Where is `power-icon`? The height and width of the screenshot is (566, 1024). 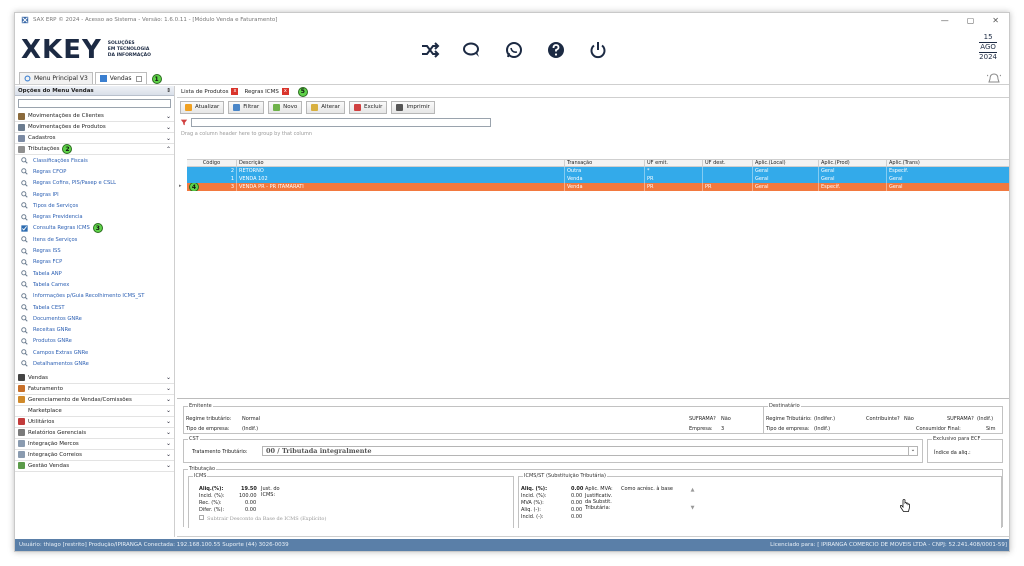 power-icon is located at coordinates (598, 50).